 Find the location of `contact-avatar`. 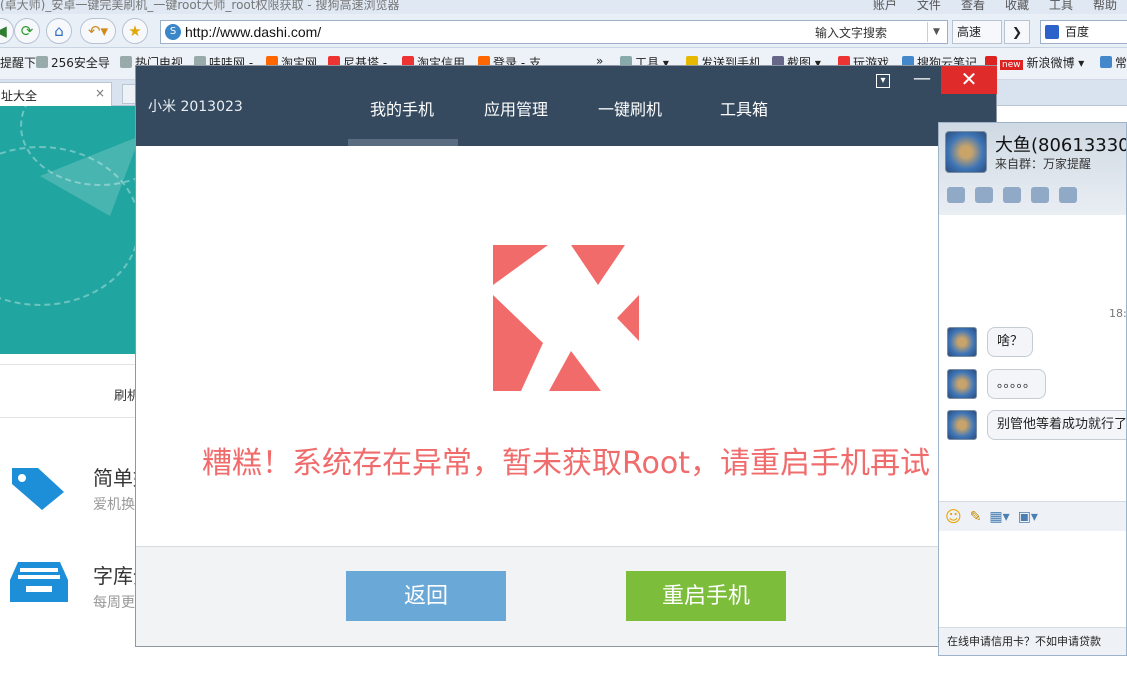

contact-avatar is located at coordinates (966, 152).